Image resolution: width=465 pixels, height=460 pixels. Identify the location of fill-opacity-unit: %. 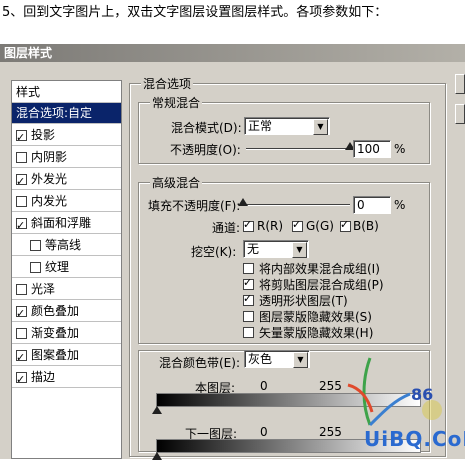
(400, 205).